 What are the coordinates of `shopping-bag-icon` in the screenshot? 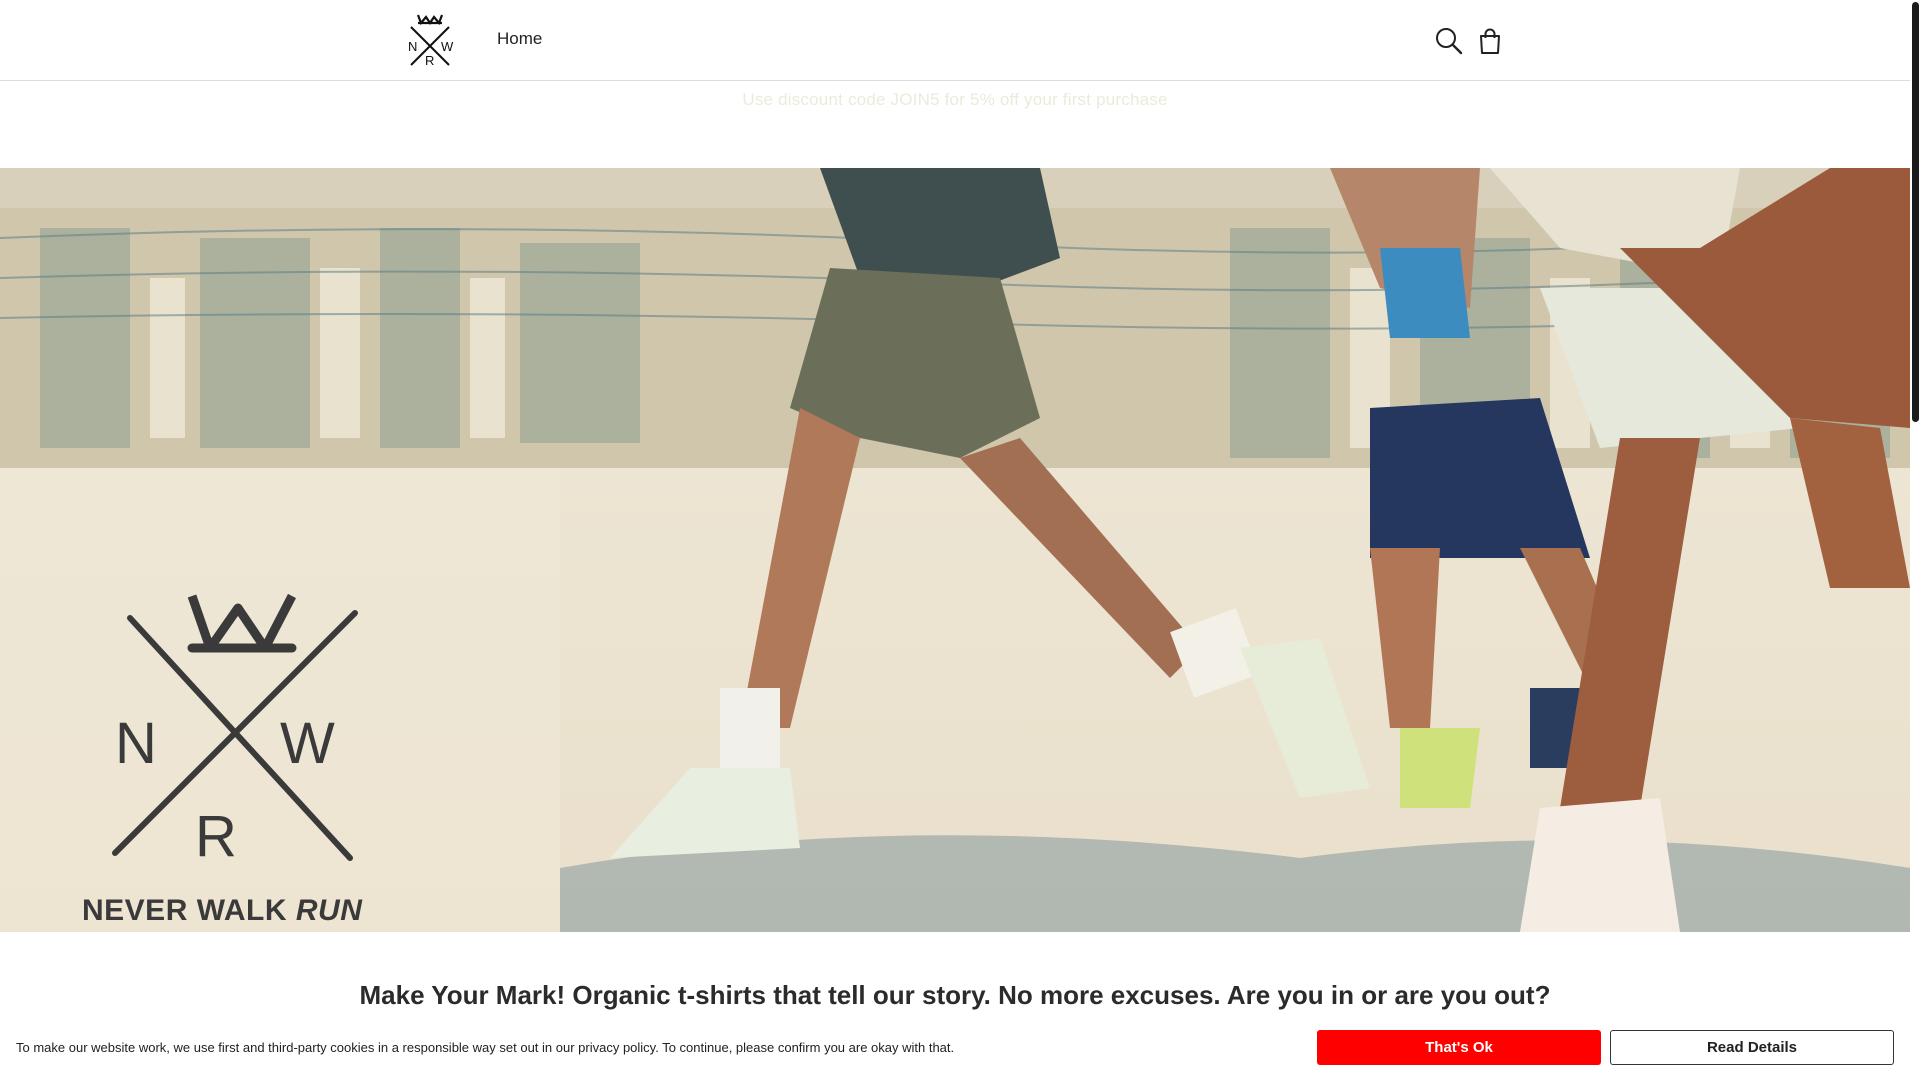 It's located at (1490, 41).